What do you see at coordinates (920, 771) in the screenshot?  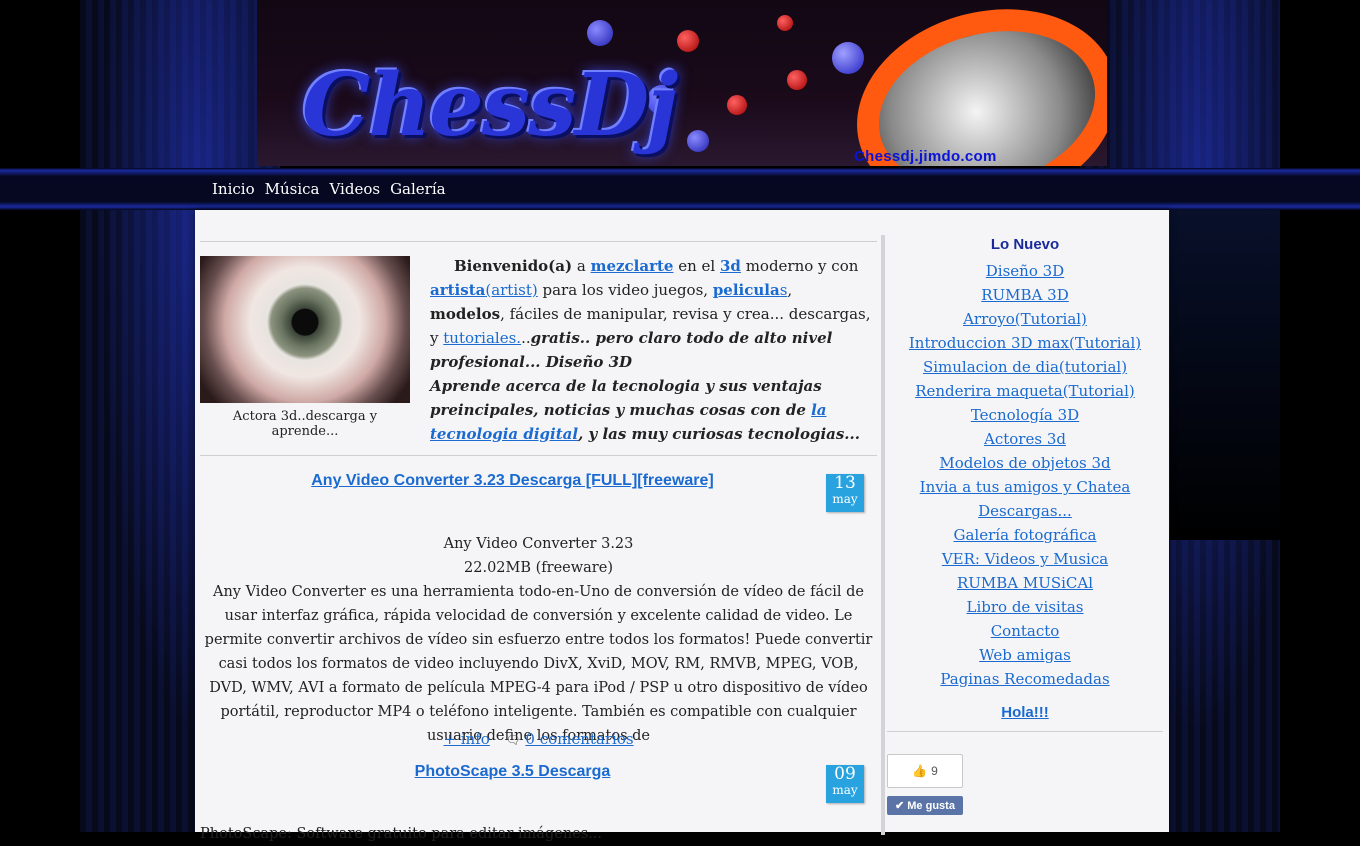 I see `thumbs-up-icon: 👍` at bounding box center [920, 771].